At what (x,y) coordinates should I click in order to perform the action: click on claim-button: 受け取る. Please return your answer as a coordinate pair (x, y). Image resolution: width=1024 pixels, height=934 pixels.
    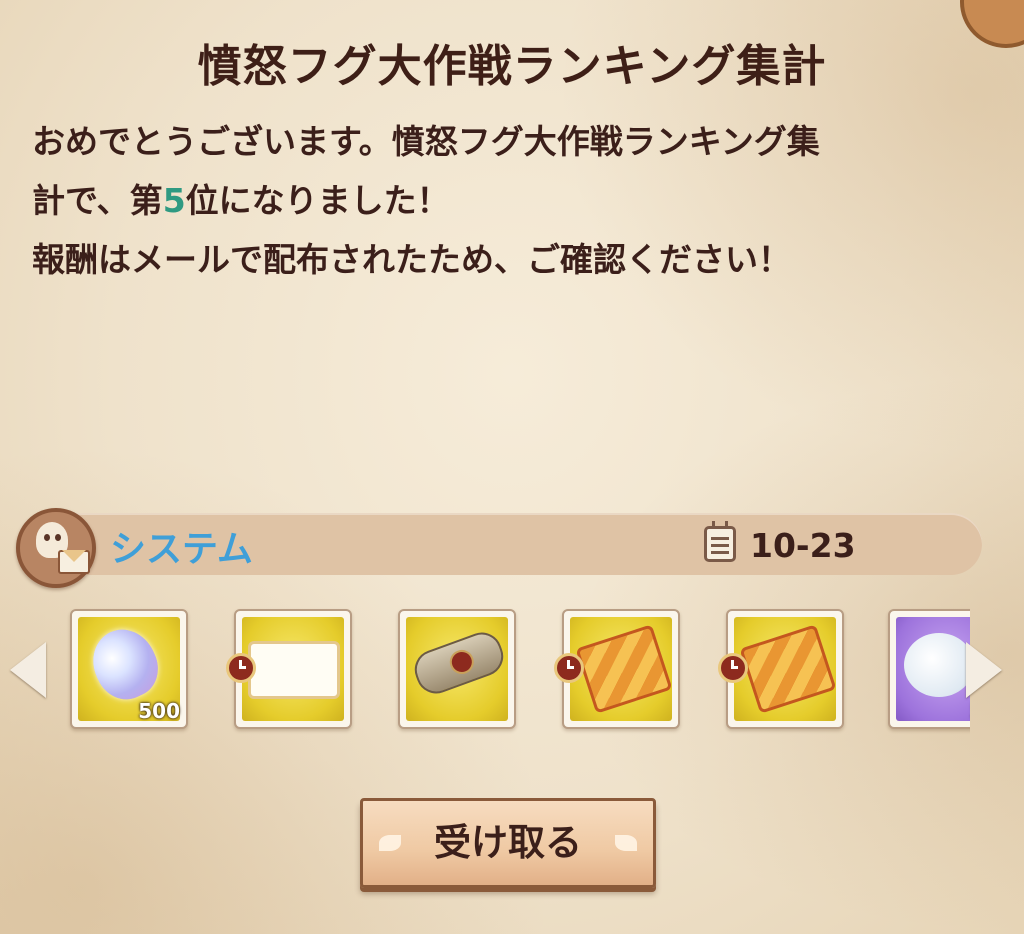
    Looking at the image, I should click on (508, 843).